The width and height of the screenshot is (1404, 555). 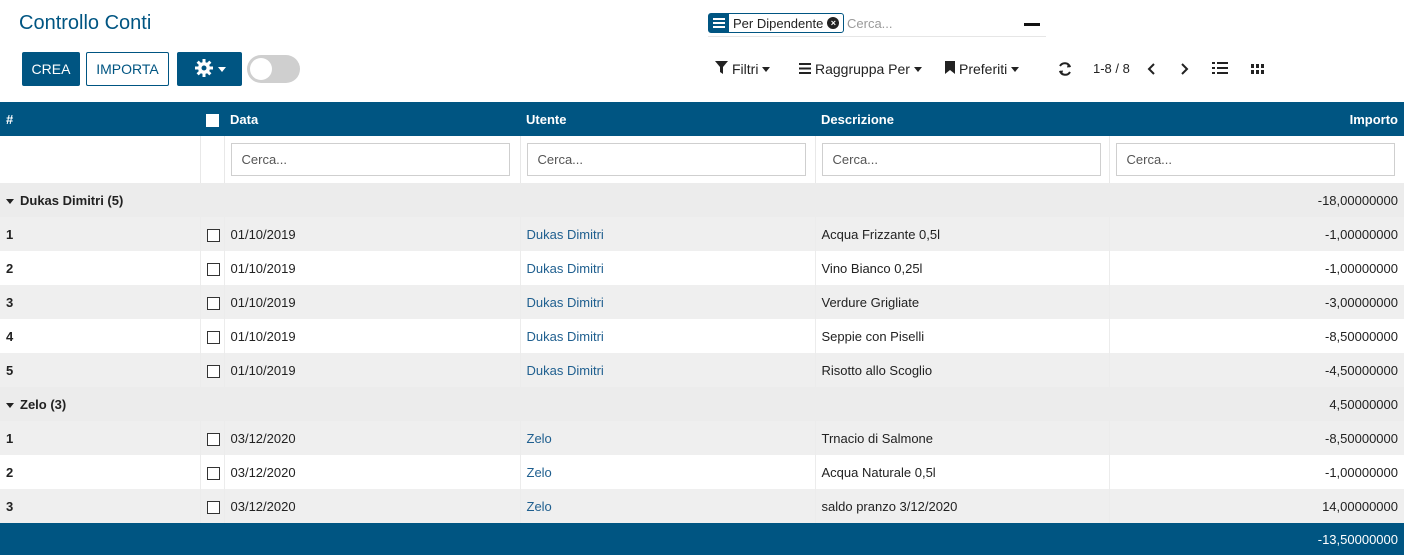 I want to click on col-header-num: #, so click(x=100, y=119).